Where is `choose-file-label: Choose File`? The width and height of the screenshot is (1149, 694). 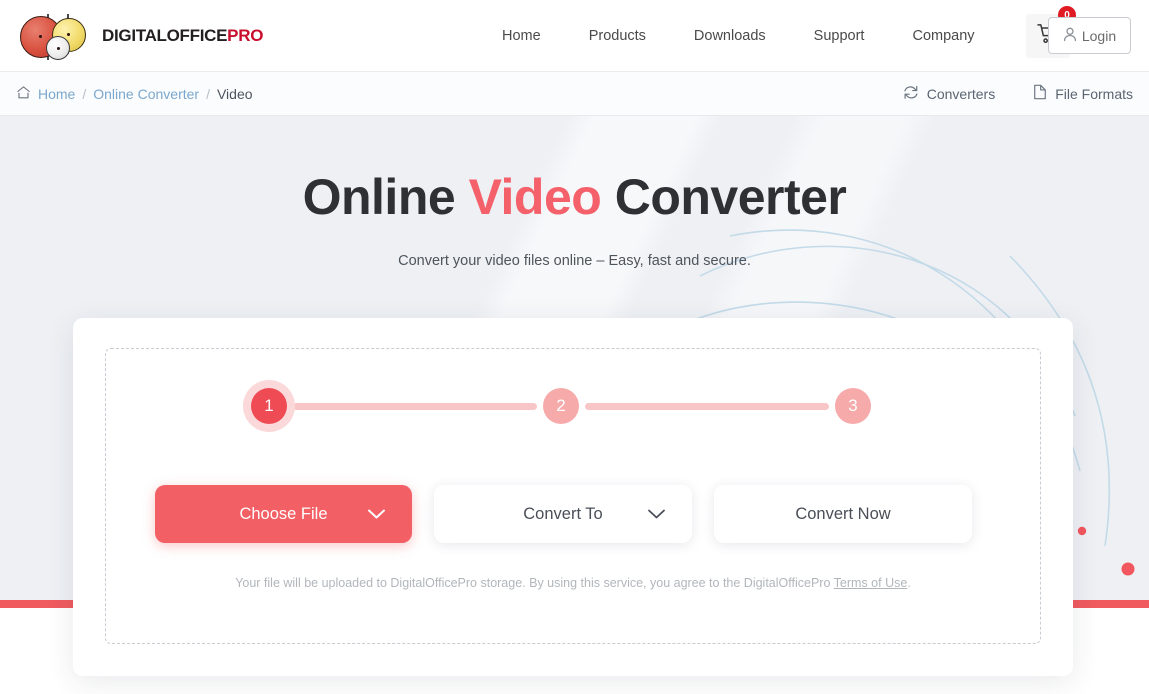 choose-file-label: Choose File is located at coordinates (283, 513).